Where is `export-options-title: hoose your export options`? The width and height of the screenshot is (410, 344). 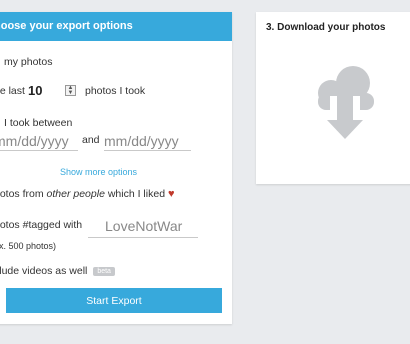
export-options-title: hoose your export options is located at coordinates (66, 26).